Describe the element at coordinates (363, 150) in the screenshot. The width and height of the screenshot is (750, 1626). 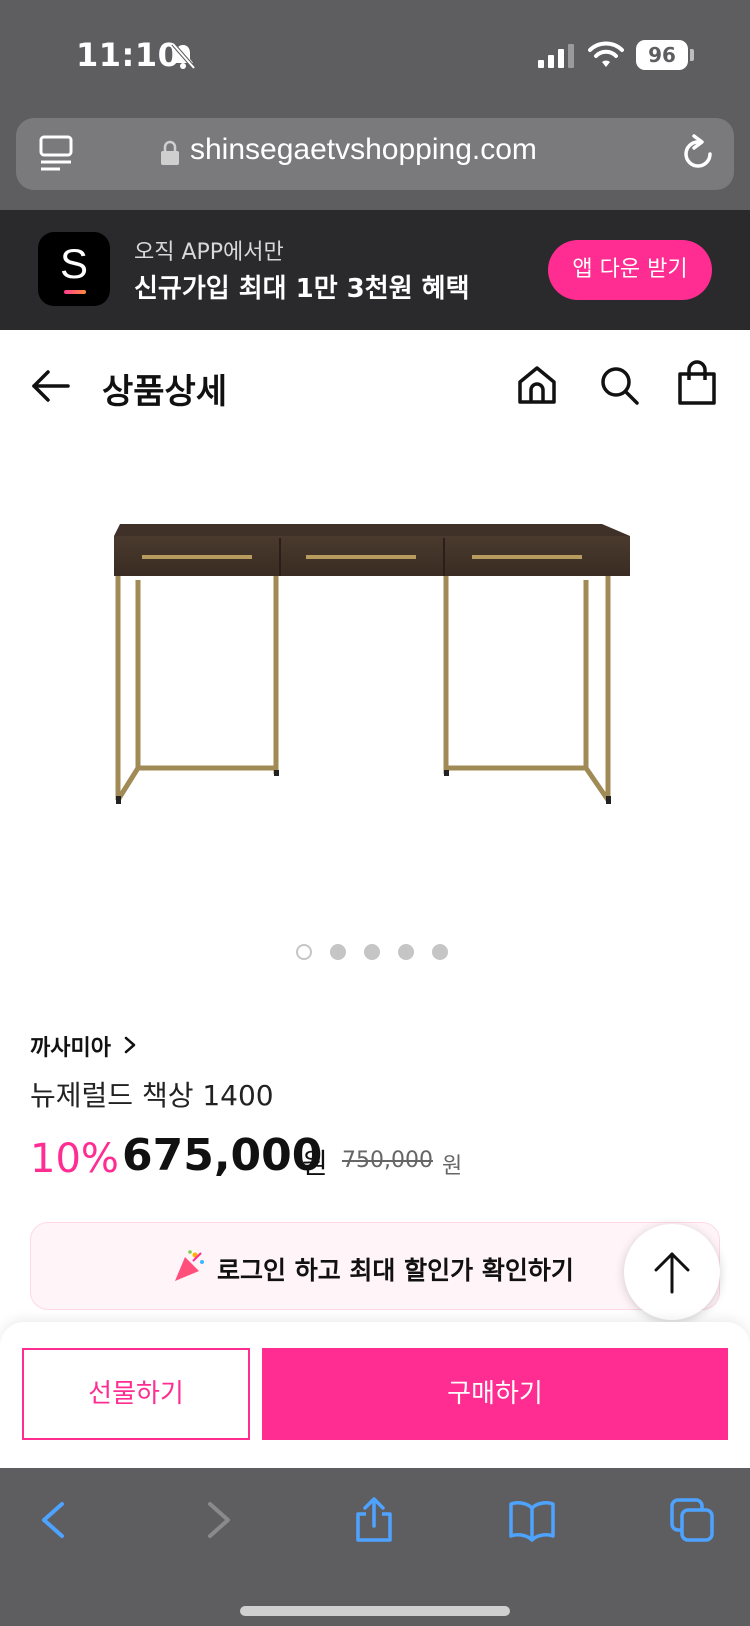
I see `url-text: shinsegaetvshopping.com` at that location.